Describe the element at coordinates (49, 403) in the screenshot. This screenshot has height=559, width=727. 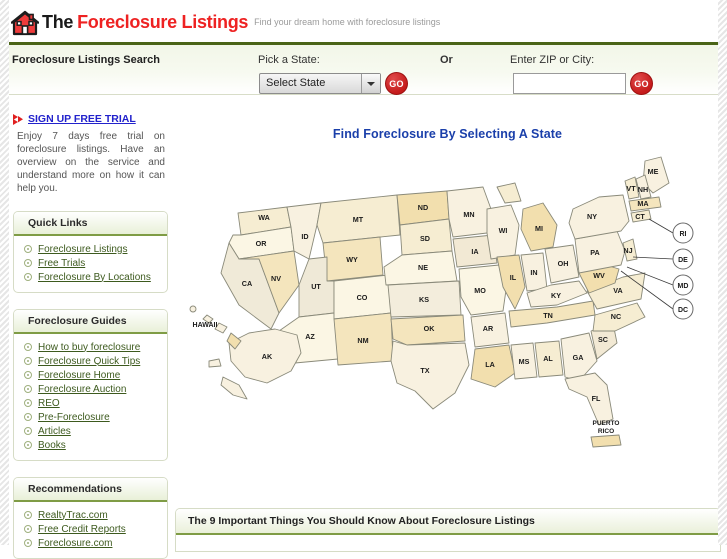
I see `sidebar-link-label: REO` at that location.